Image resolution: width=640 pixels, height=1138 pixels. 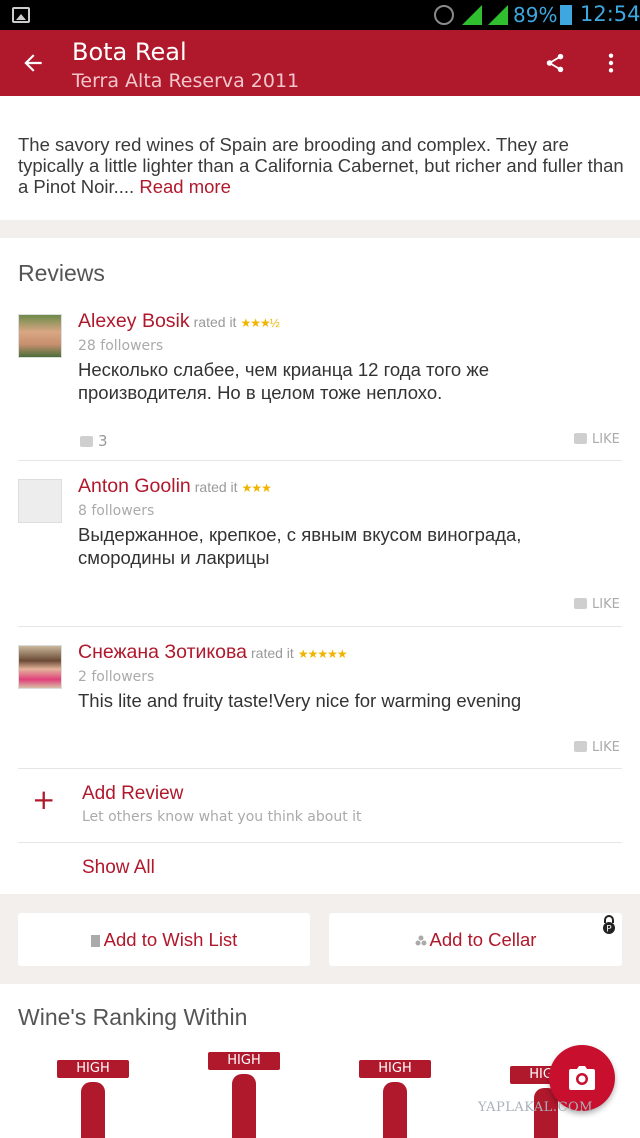 I want to click on ranking-title: Wine's Ranking Within, so click(x=133, y=1017).